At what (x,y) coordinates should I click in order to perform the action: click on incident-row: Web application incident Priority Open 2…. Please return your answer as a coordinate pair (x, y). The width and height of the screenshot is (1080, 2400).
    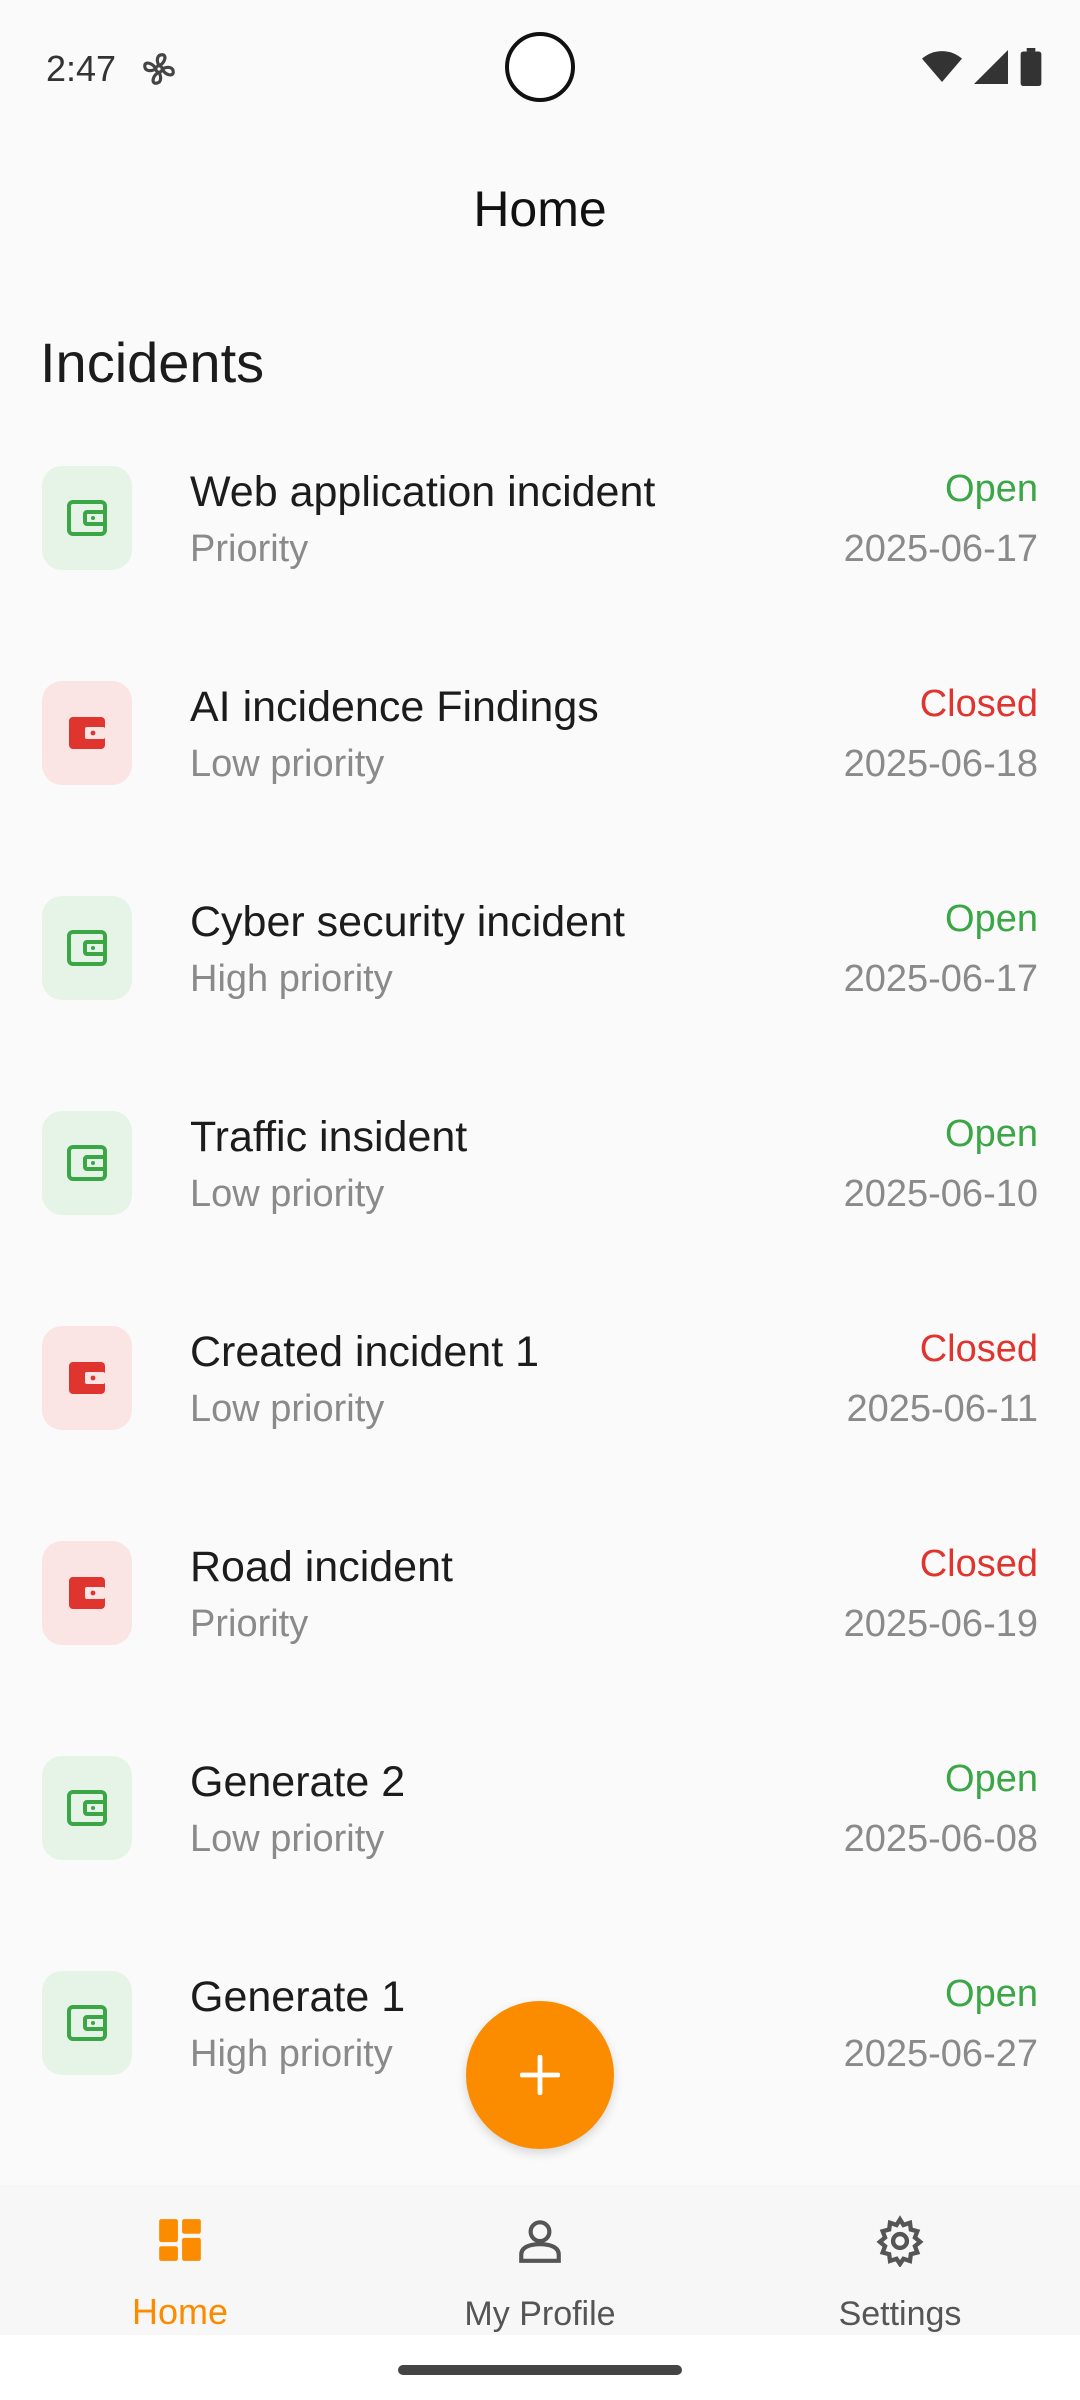
    Looking at the image, I should click on (540, 537).